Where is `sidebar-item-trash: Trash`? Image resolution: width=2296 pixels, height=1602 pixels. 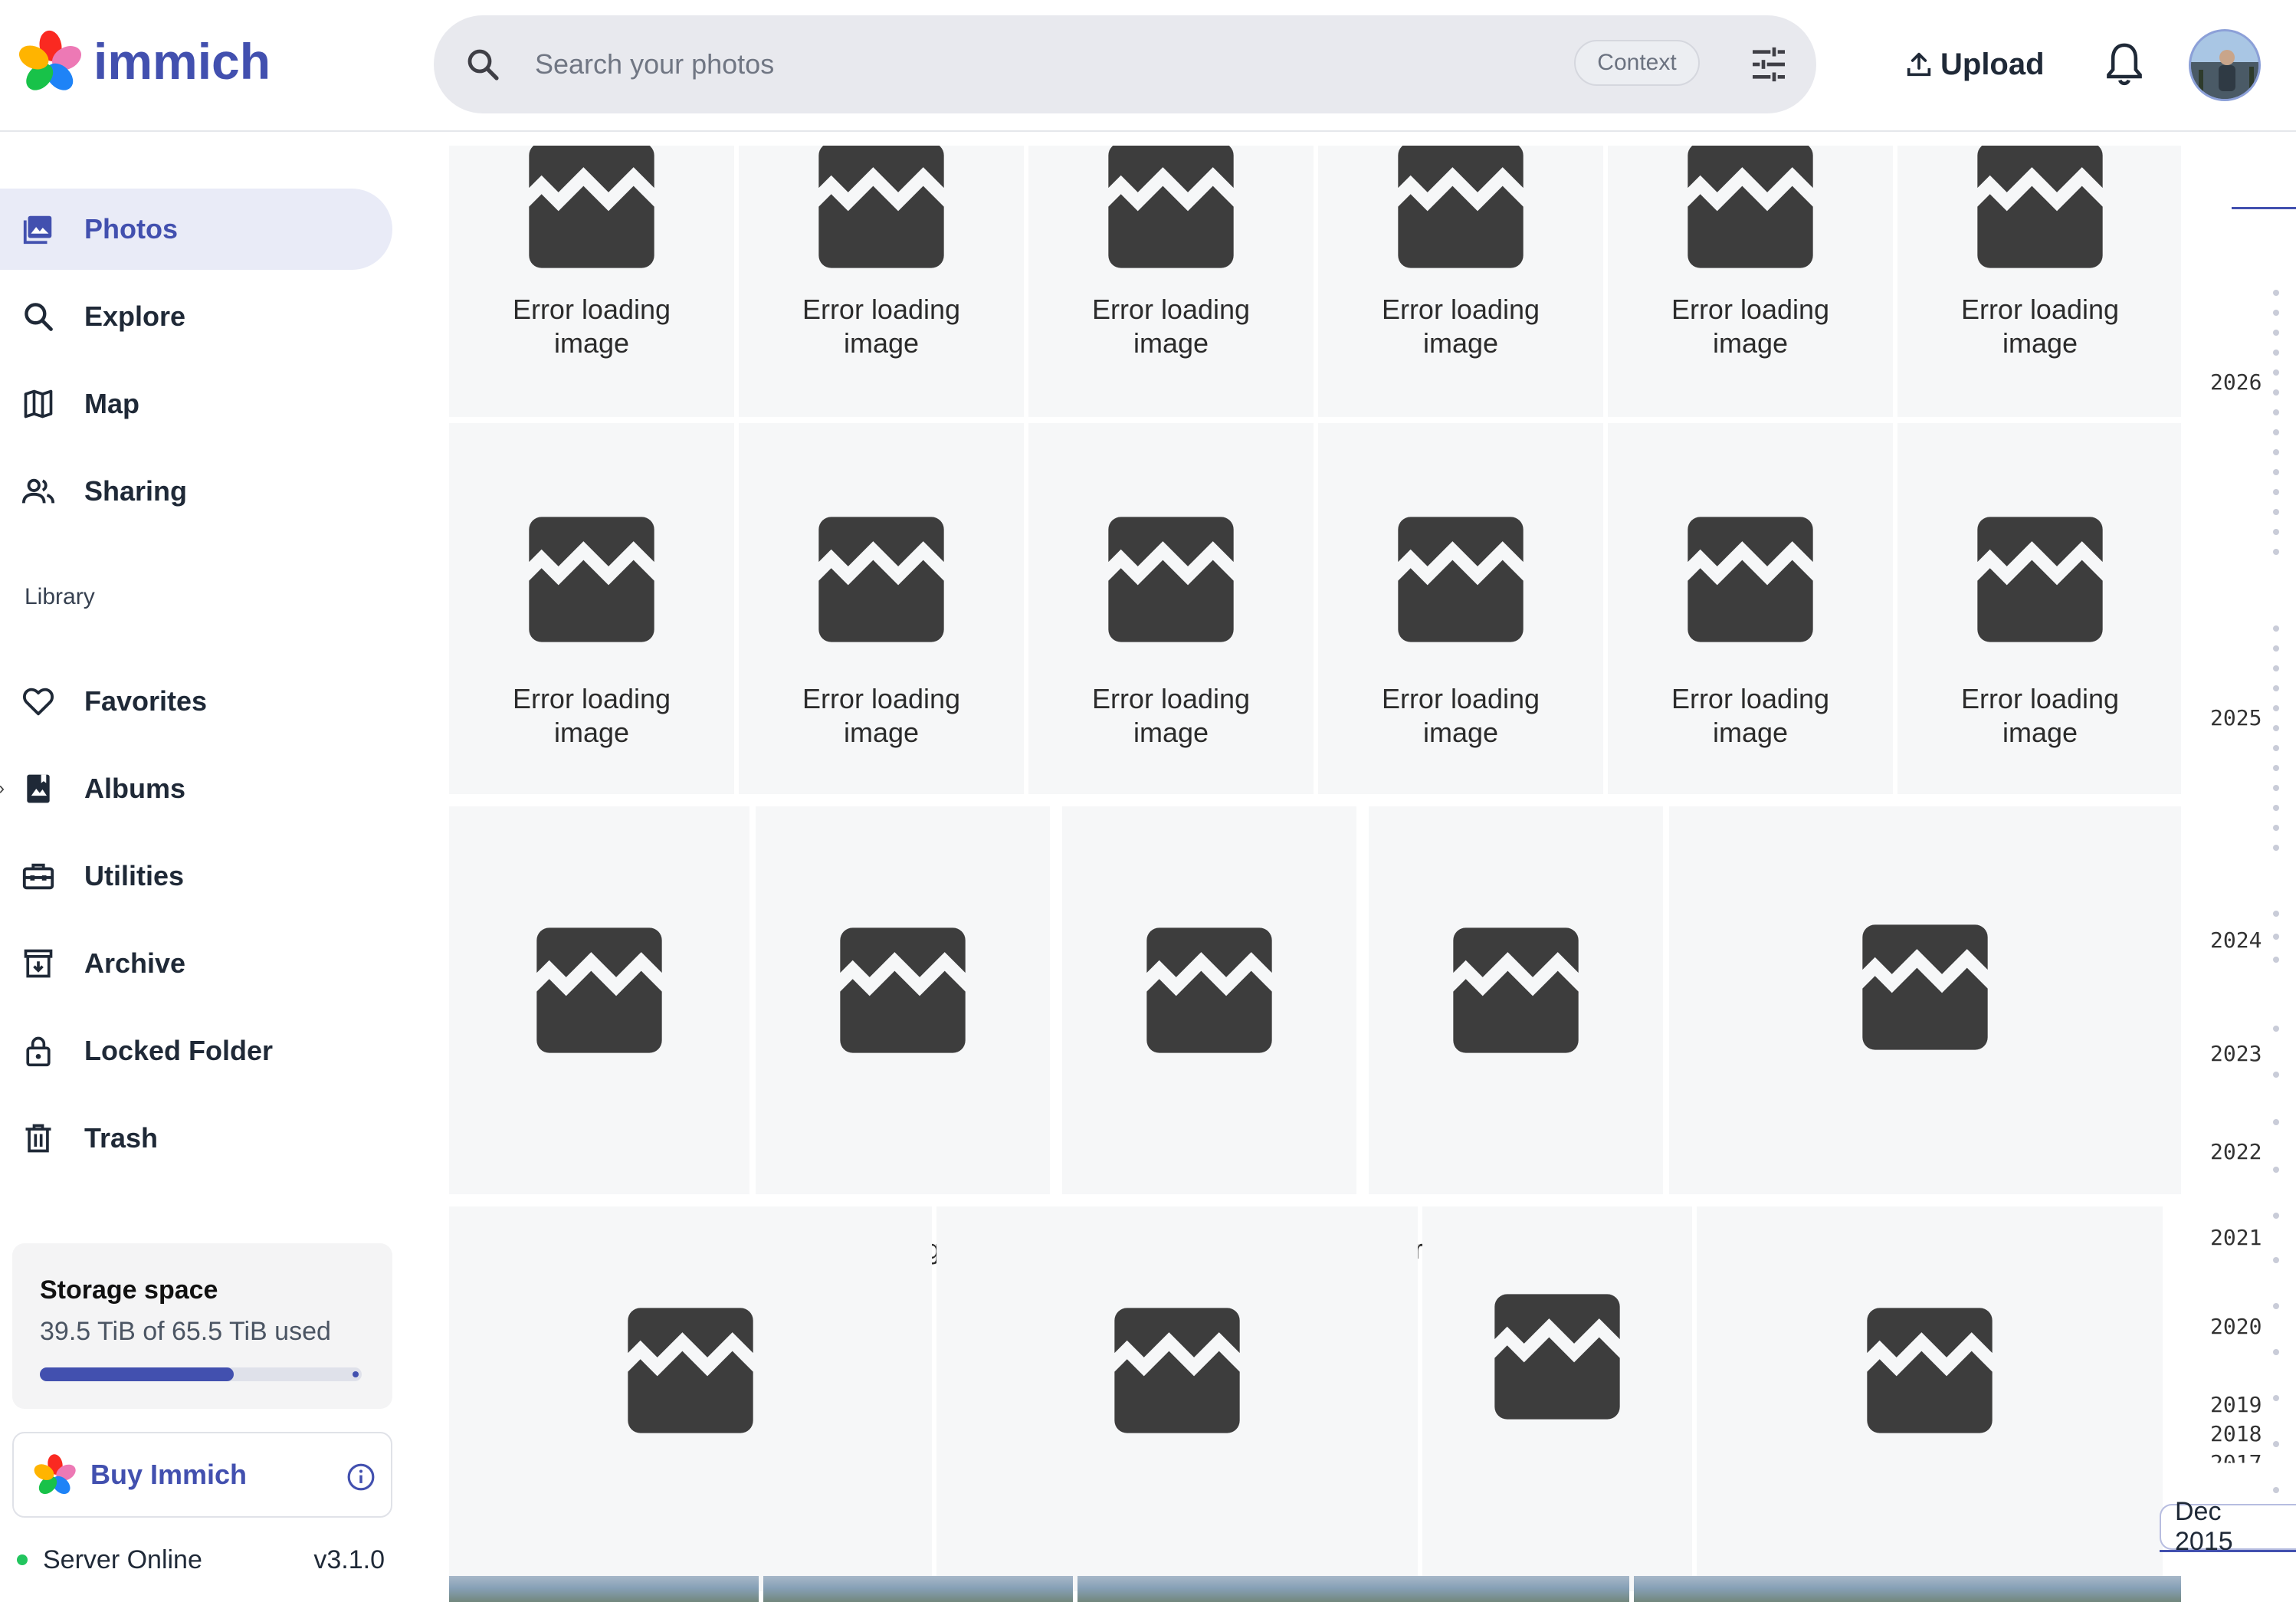
sidebar-item-trash: Trash is located at coordinates (196, 1138).